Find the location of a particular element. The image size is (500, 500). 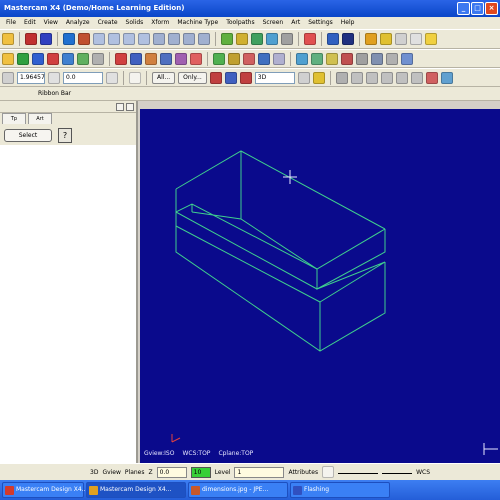

top-view-icon is located at coordinates (159, 39).